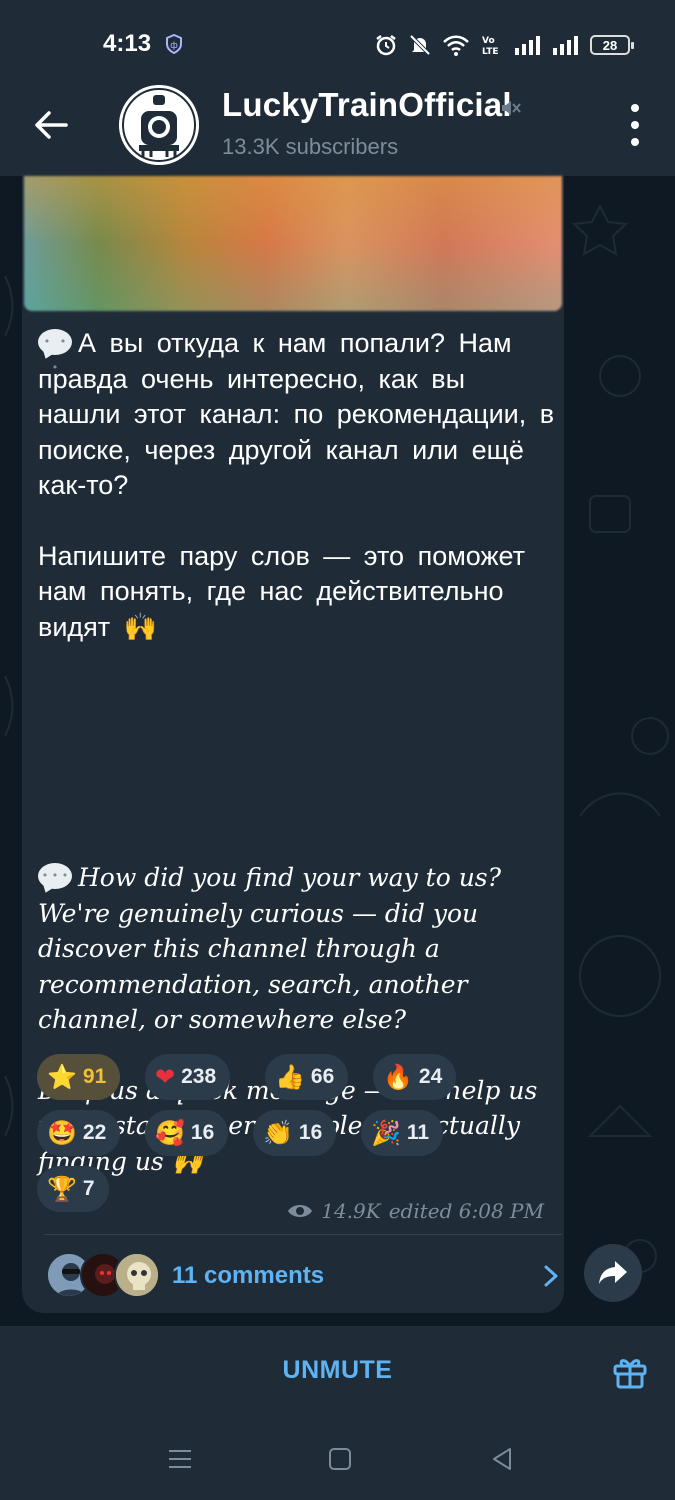 Image resolution: width=675 pixels, height=1500 pixels. Describe the element at coordinates (127, 43) in the screenshot. I see `status-time: 4:13` at that location.